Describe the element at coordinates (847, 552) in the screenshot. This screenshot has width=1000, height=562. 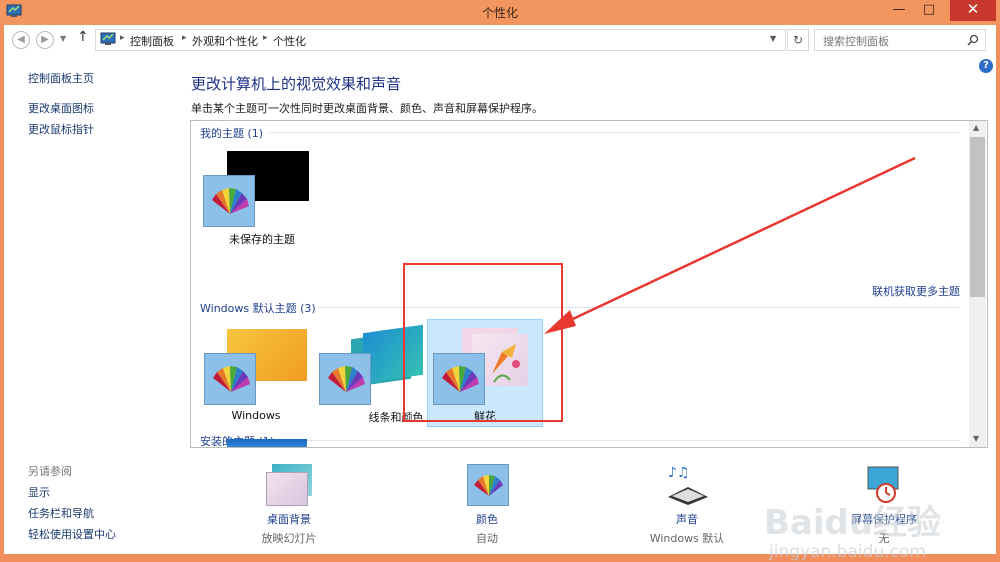
I see `watermark-url: jingyan.baidu.com` at that location.